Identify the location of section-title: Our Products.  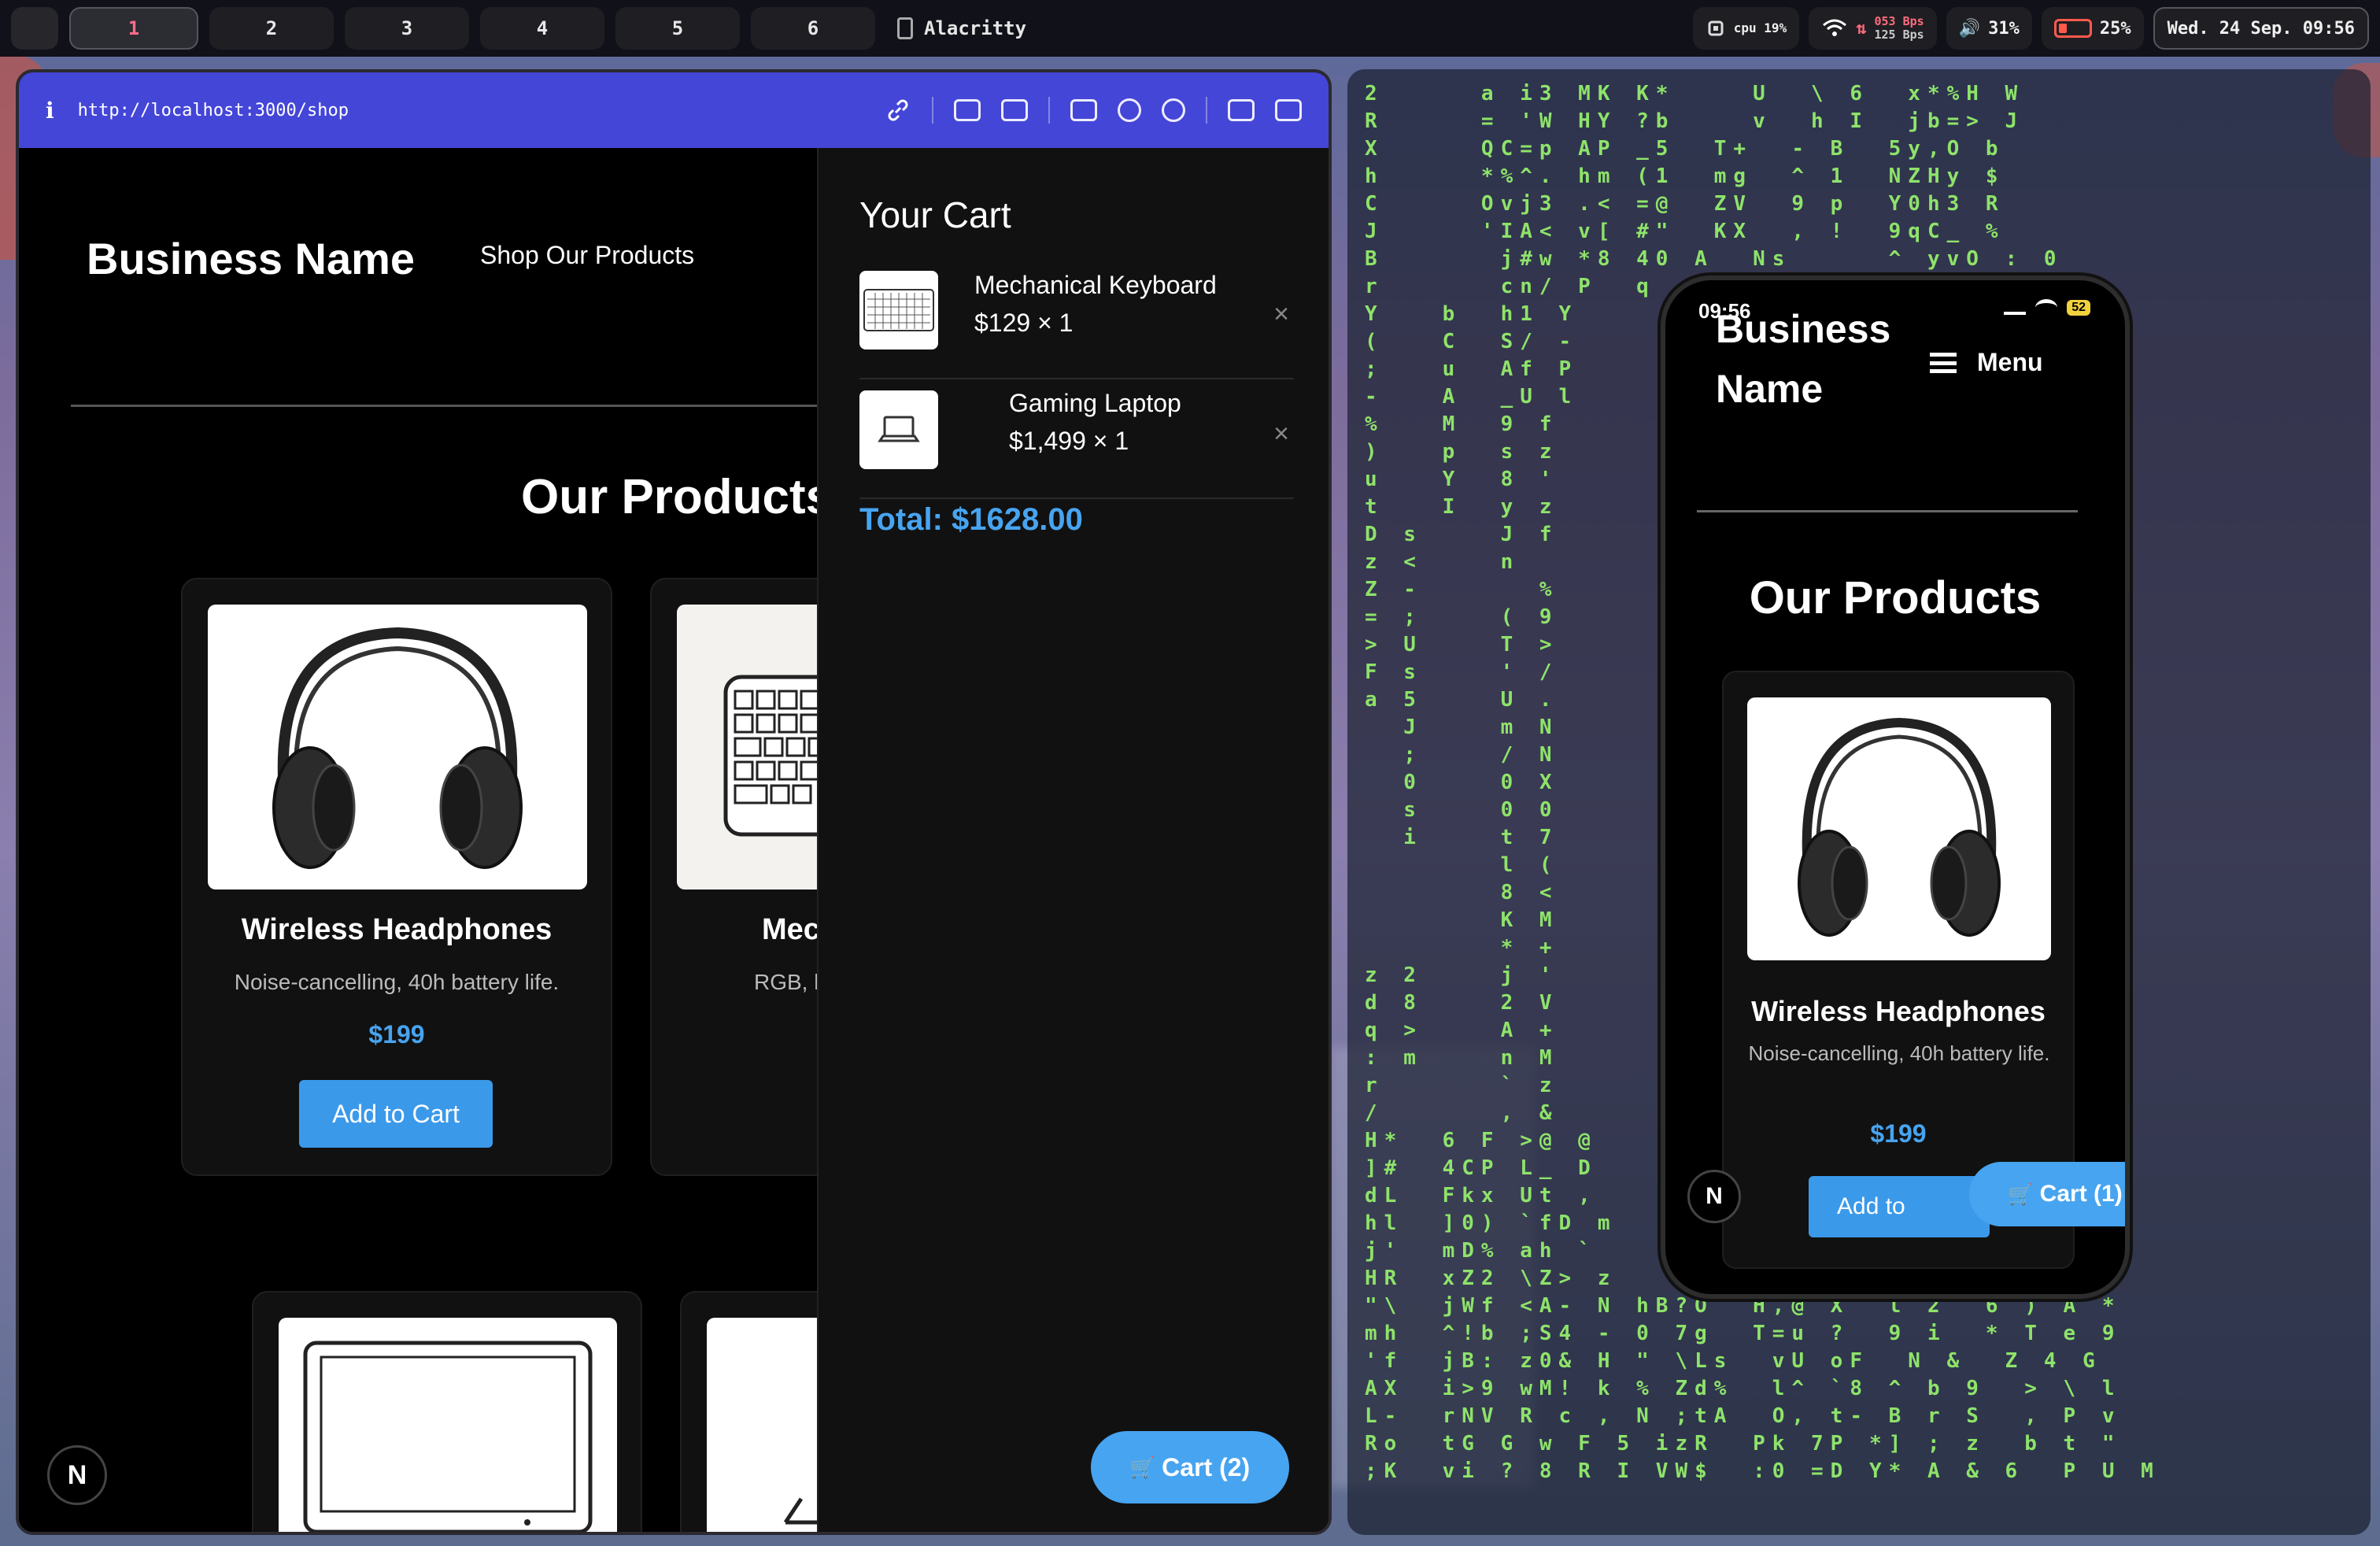
(677, 497).